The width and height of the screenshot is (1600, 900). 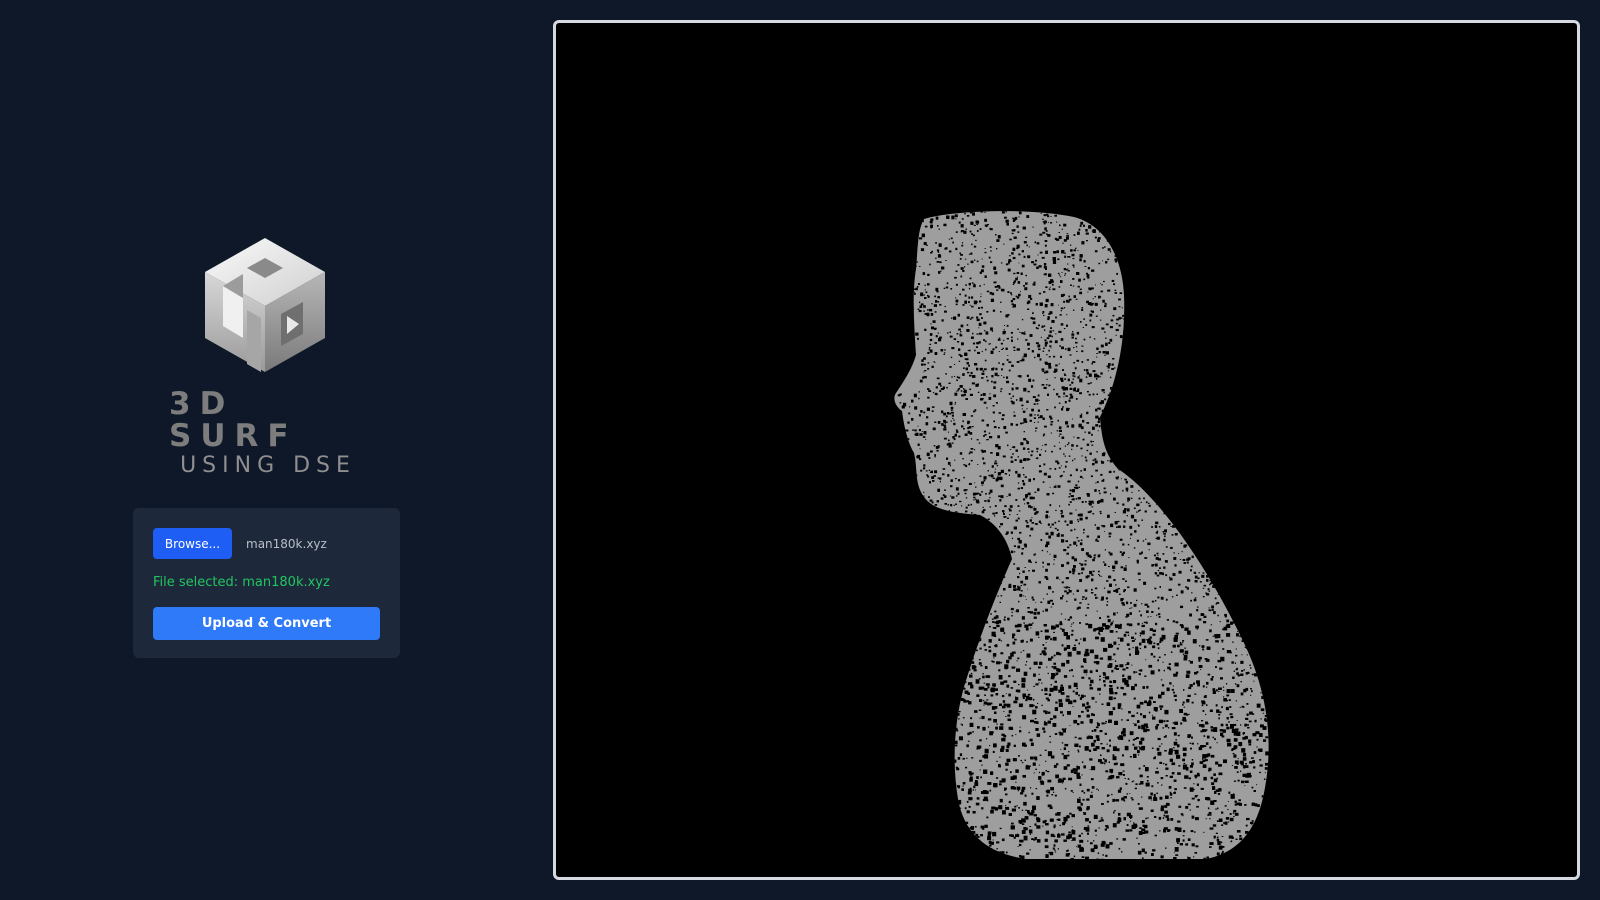 I want to click on file-status-message: File selected: man180k.xyz, so click(x=241, y=582).